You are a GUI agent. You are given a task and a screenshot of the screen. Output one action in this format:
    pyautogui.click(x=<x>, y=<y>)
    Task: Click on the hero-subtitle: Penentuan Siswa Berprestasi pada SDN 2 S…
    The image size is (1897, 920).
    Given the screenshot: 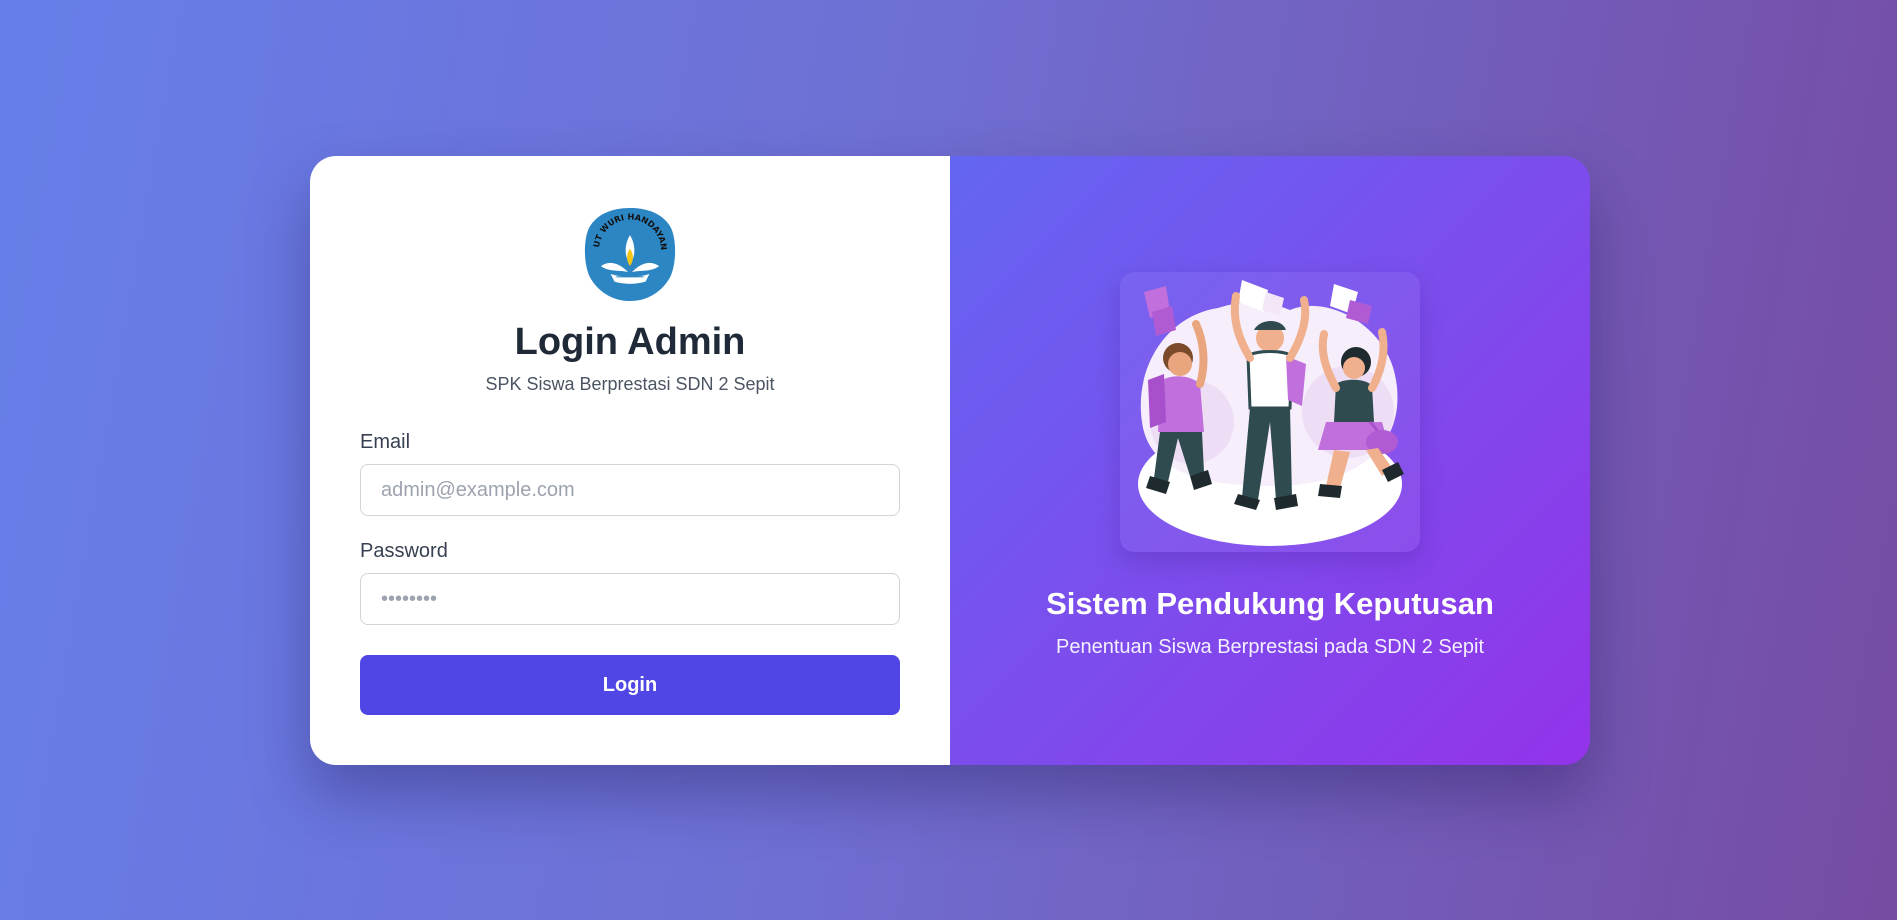 What is the action you would take?
    pyautogui.click(x=1270, y=647)
    